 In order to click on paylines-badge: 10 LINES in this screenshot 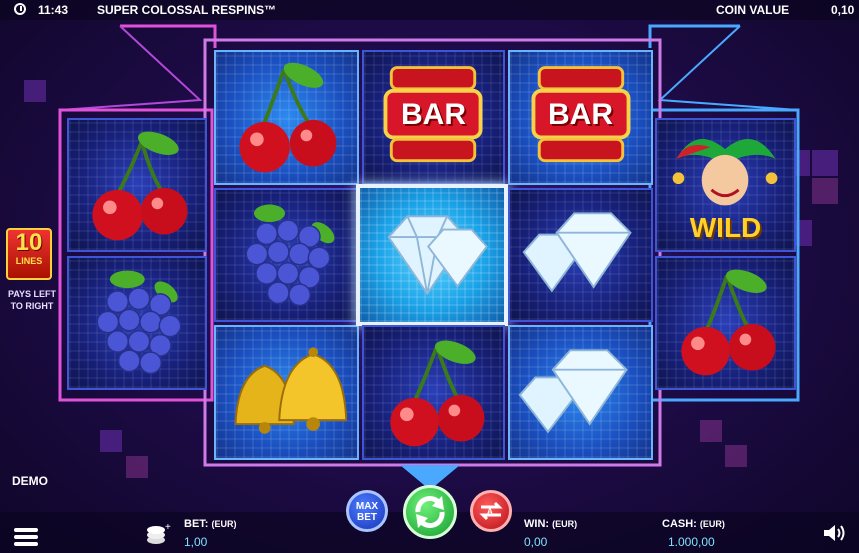, I will do `click(29, 254)`.